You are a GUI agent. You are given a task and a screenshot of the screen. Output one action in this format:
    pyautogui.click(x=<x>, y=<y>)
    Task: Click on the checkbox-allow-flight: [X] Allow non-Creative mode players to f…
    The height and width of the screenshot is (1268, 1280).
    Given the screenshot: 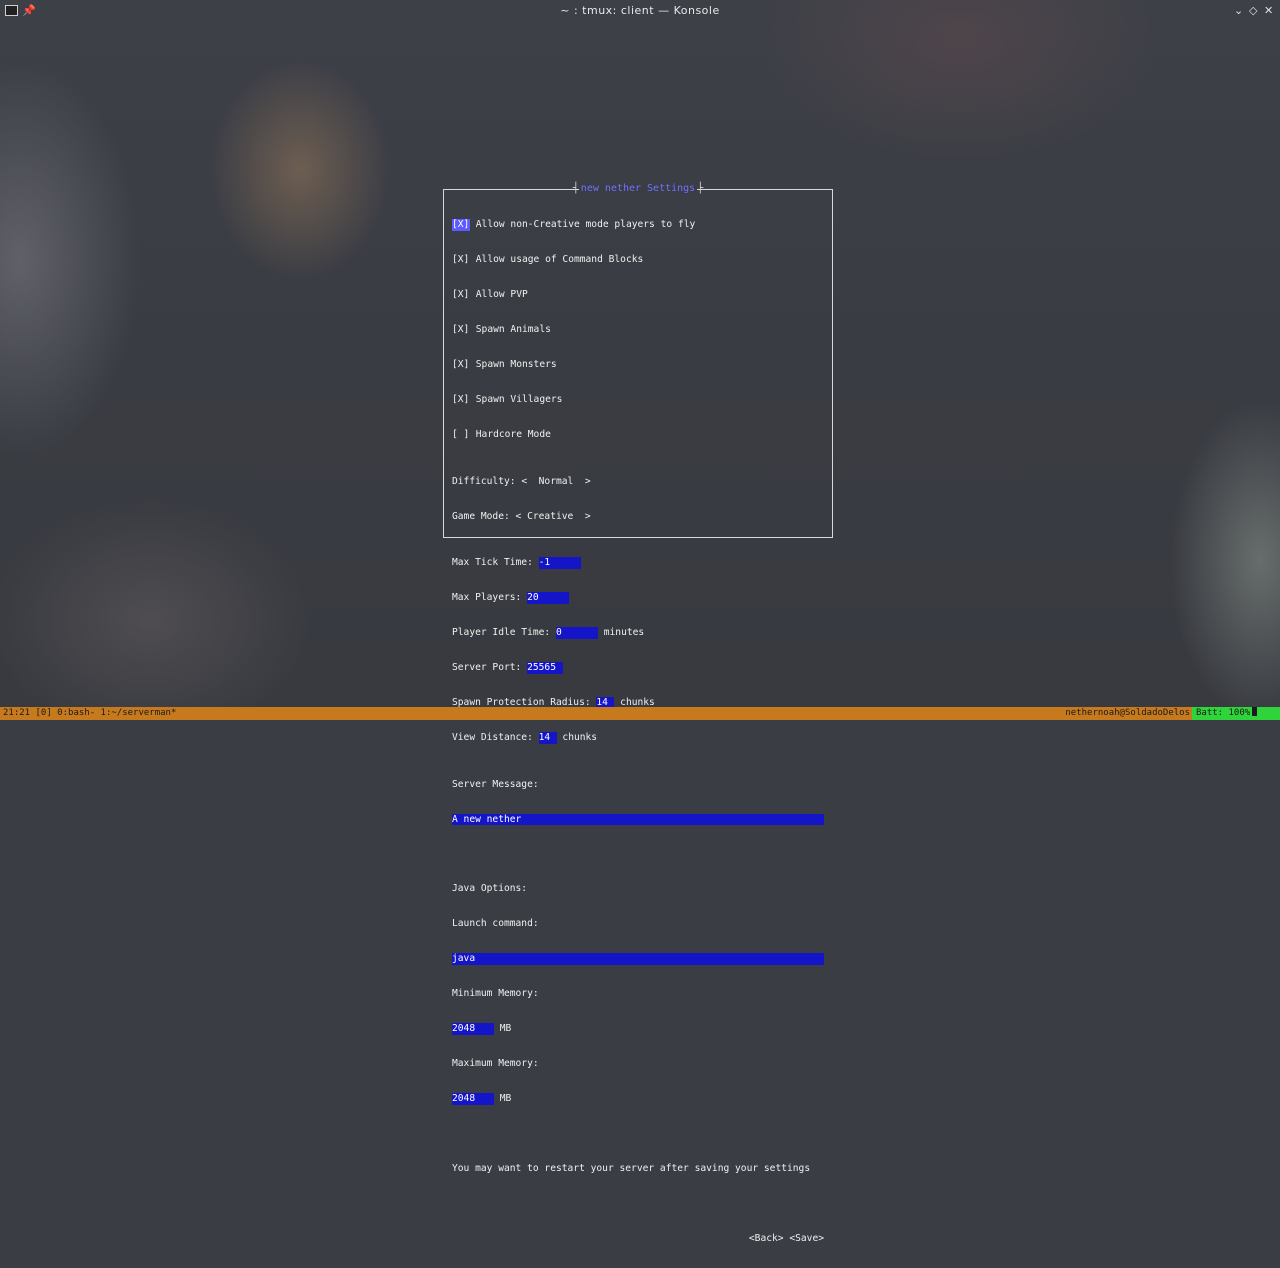 What is the action you would take?
    pyautogui.click(x=638, y=225)
    